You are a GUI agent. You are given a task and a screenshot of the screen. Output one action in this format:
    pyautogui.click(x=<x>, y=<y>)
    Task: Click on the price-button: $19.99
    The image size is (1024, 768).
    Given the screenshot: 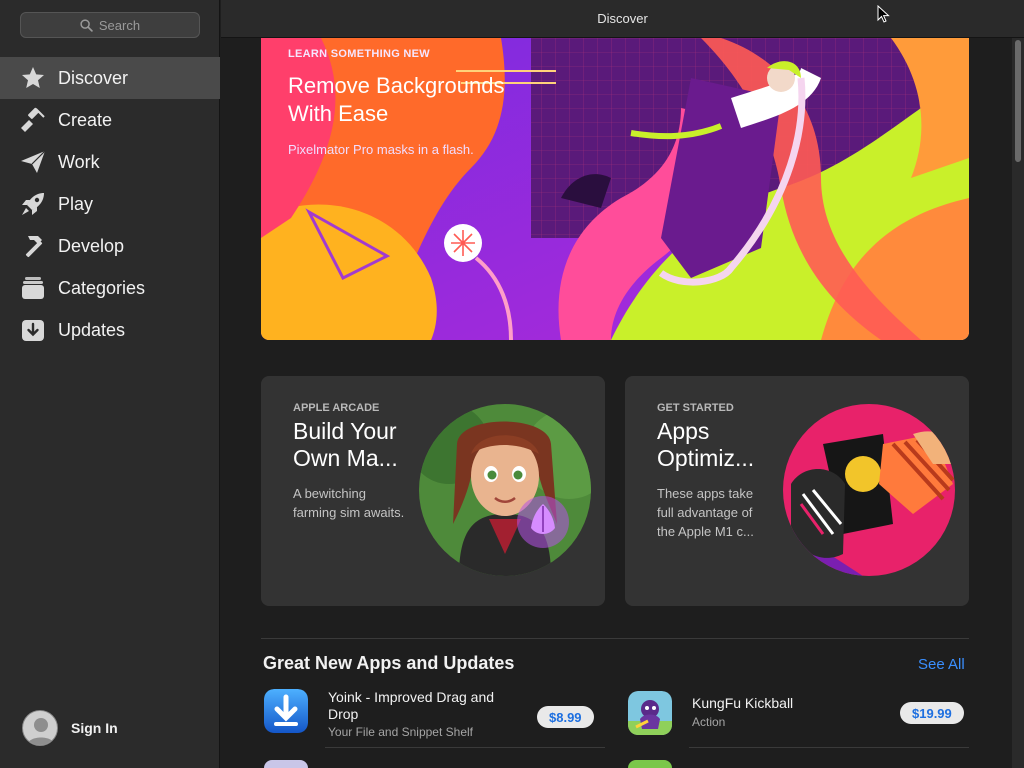 What is the action you would take?
    pyautogui.click(x=932, y=713)
    